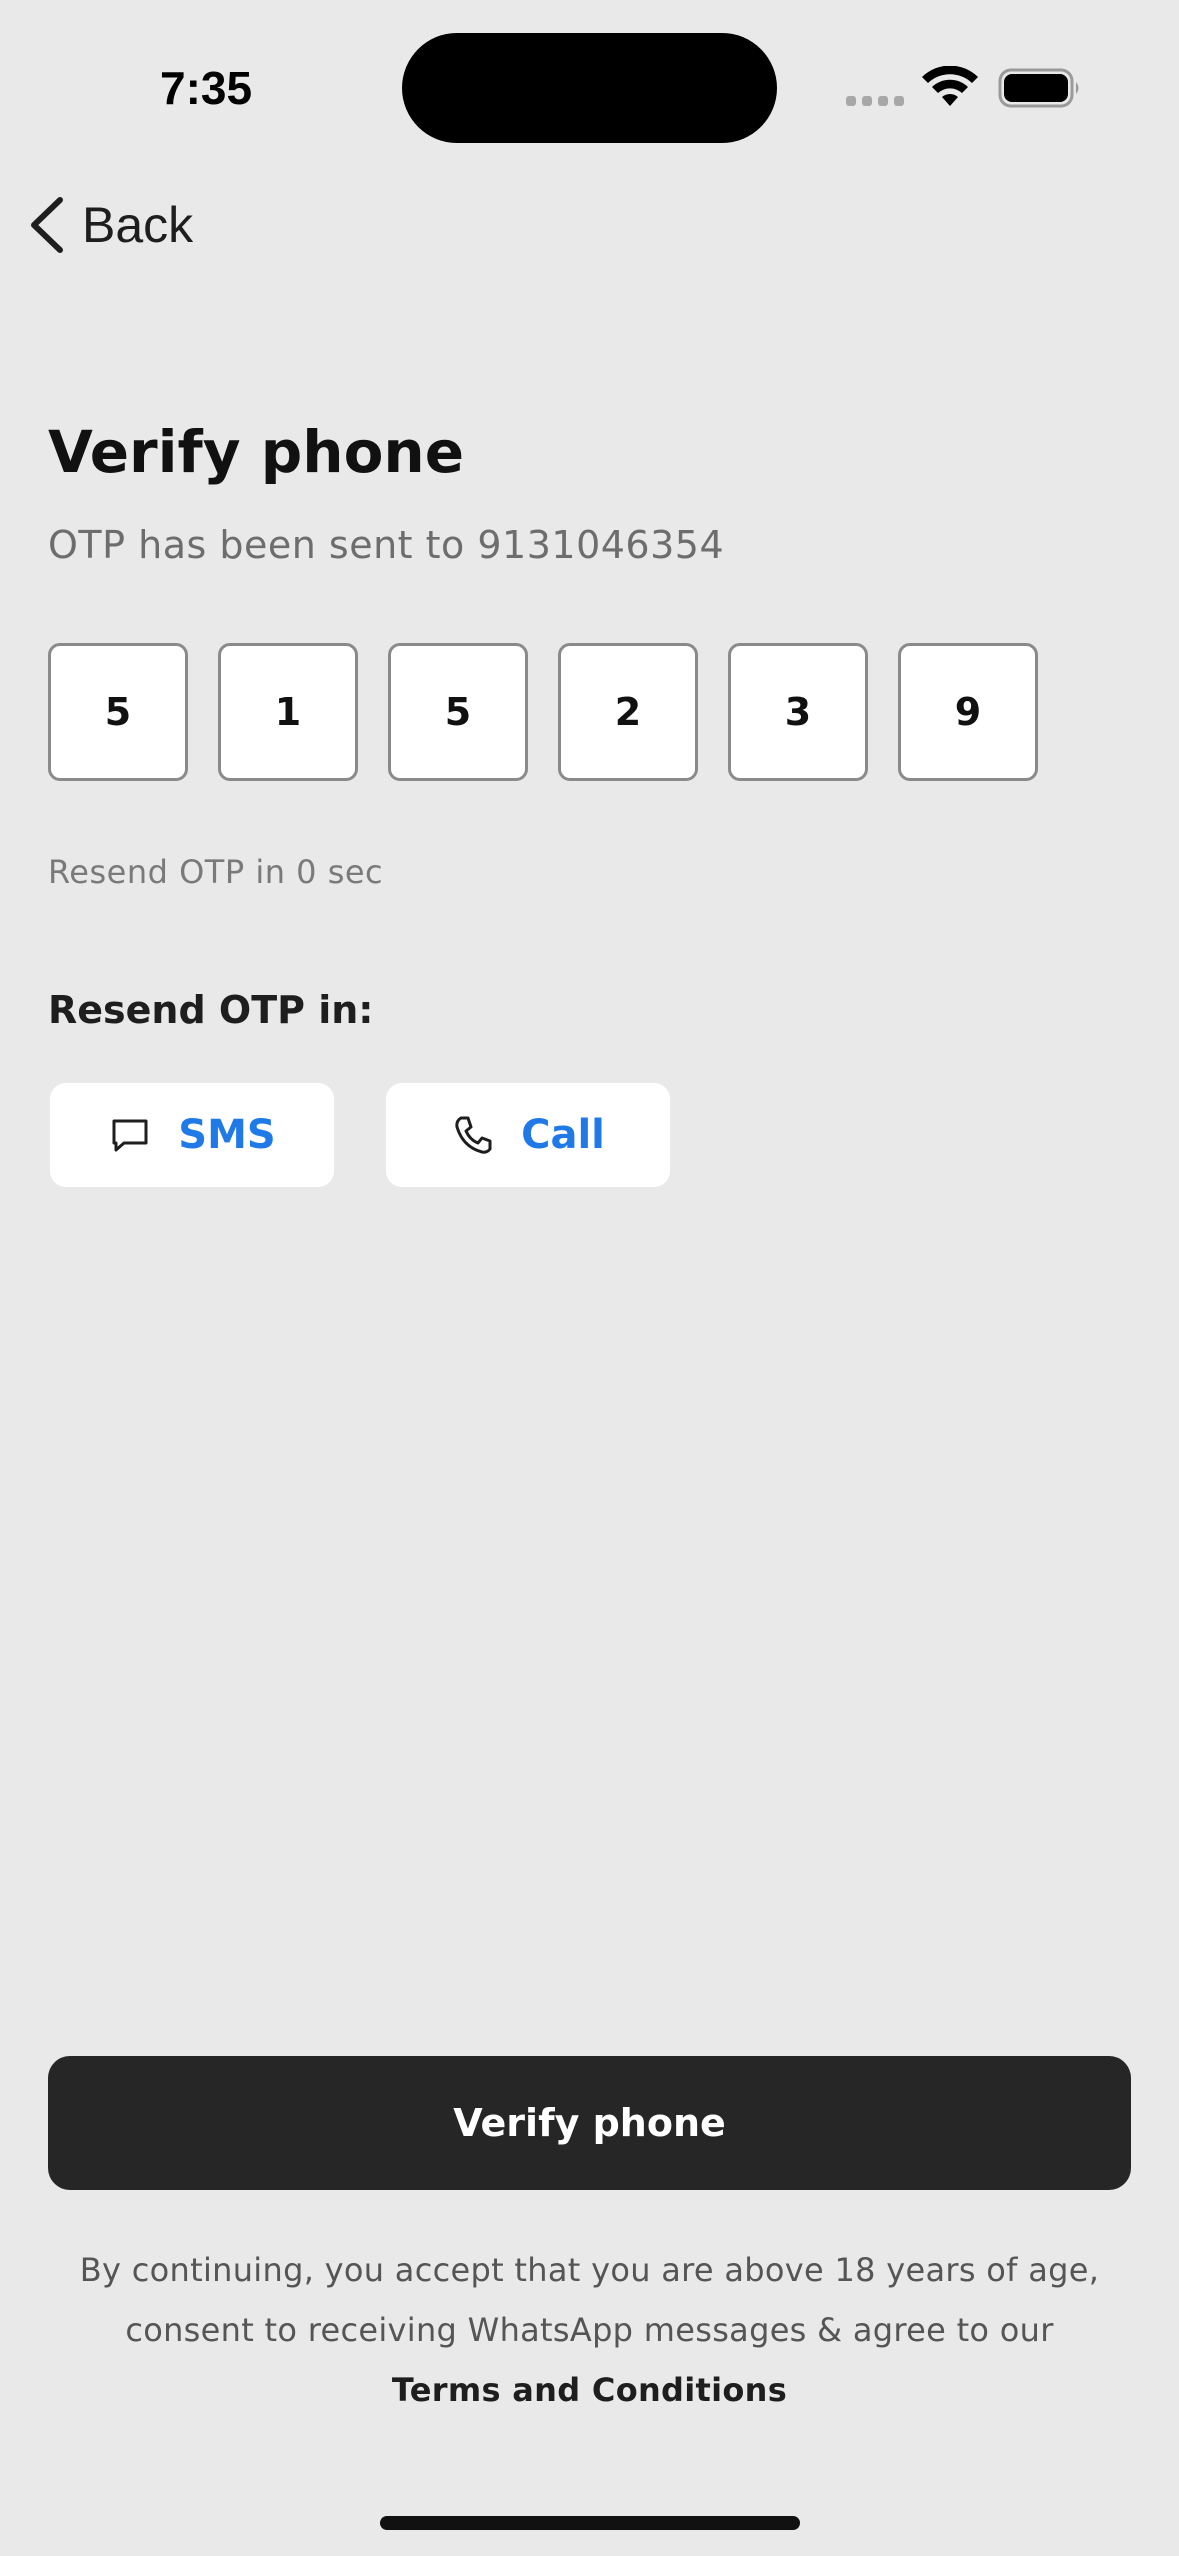  What do you see at coordinates (138, 225) in the screenshot?
I see `back-label: Back` at bounding box center [138, 225].